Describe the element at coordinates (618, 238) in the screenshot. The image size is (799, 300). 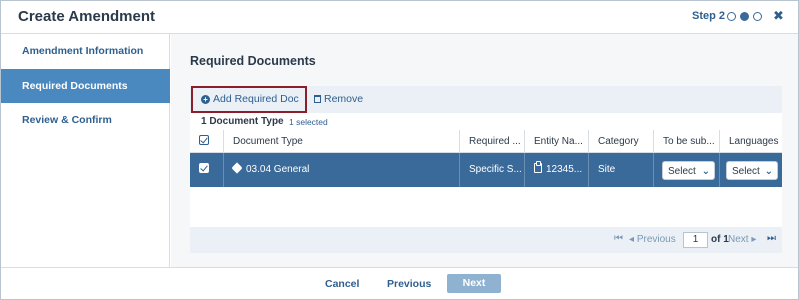
I see `first-page-icon: ⏮` at that location.